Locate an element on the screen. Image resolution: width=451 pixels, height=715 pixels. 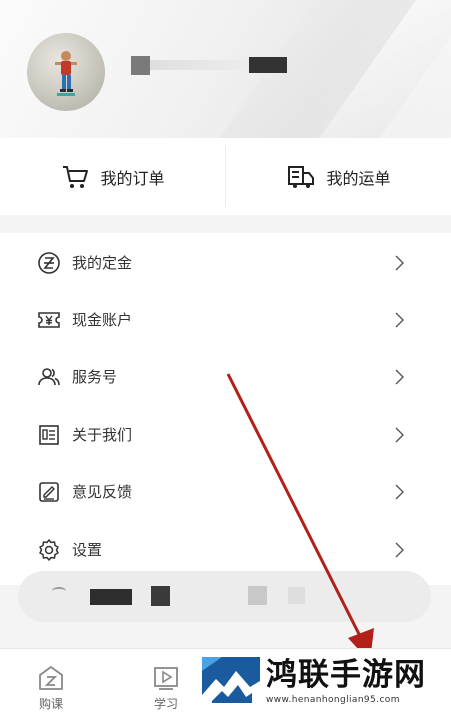
course-shop-icon is located at coordinates (51, 678).